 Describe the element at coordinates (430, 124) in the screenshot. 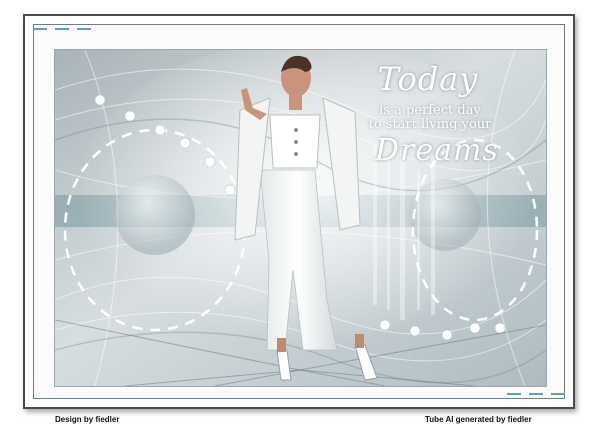

I see `quote-line-2: to start living your` at that location.